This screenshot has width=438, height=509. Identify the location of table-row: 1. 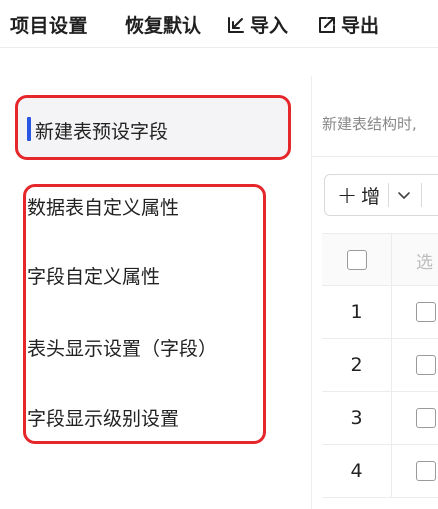
(380, 312).